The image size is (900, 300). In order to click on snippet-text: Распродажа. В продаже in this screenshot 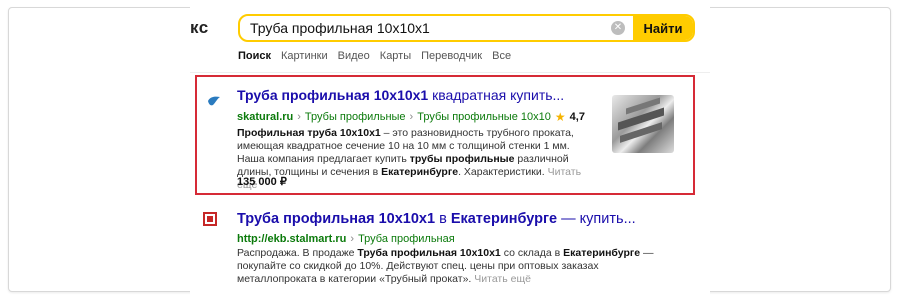, I will do `click(297, 253)`.